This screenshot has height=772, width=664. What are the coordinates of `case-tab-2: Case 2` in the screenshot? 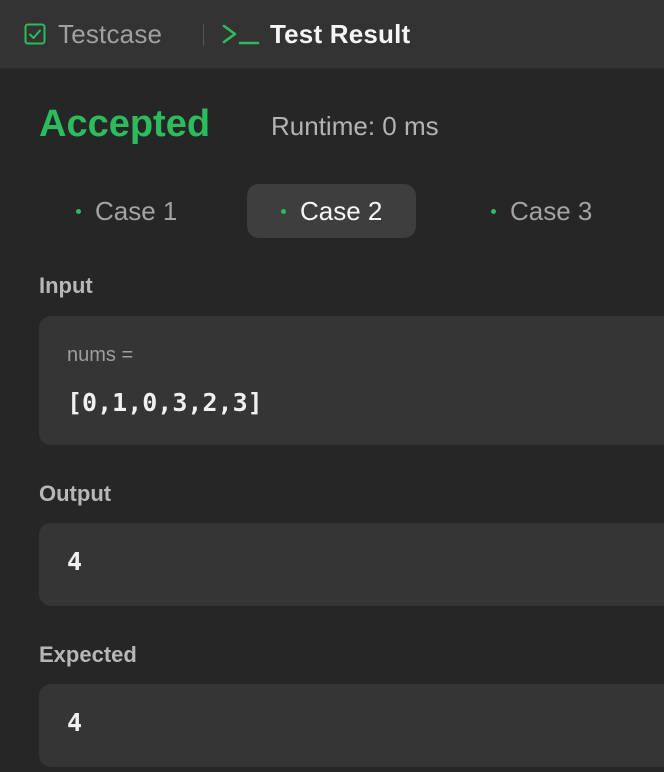 It's located at (332, 211).